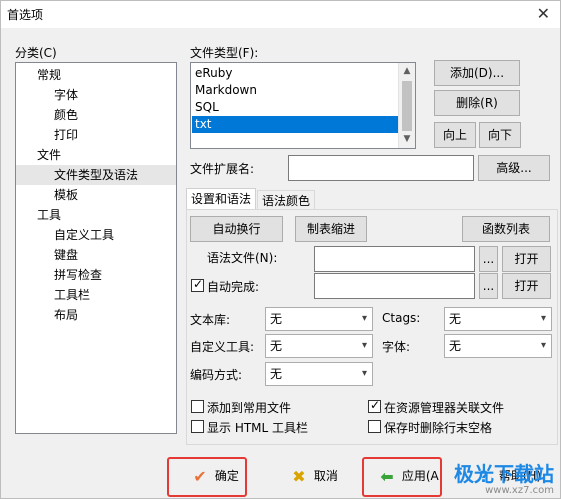 This screenshot has width=561, height=499. Describe the element at coordinates (286, 200) in the screenshot. I see `tab-syntax-color: 语法颜色` at that location.